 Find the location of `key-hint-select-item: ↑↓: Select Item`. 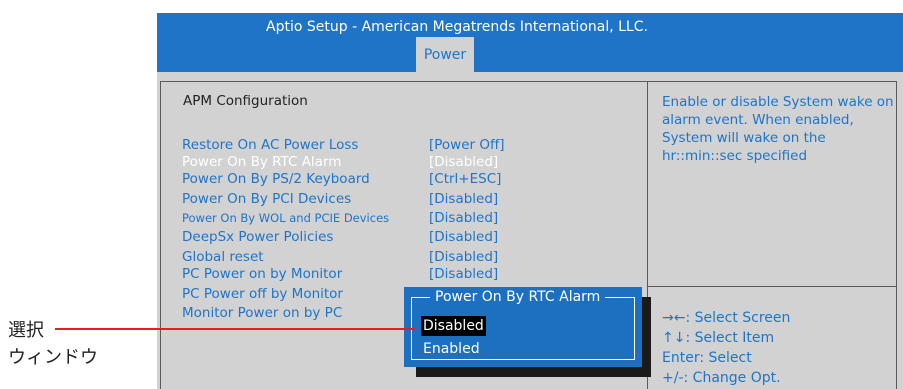

key-hint-select-item: ↑↓: Select Item is located at coordinates (718, 338).